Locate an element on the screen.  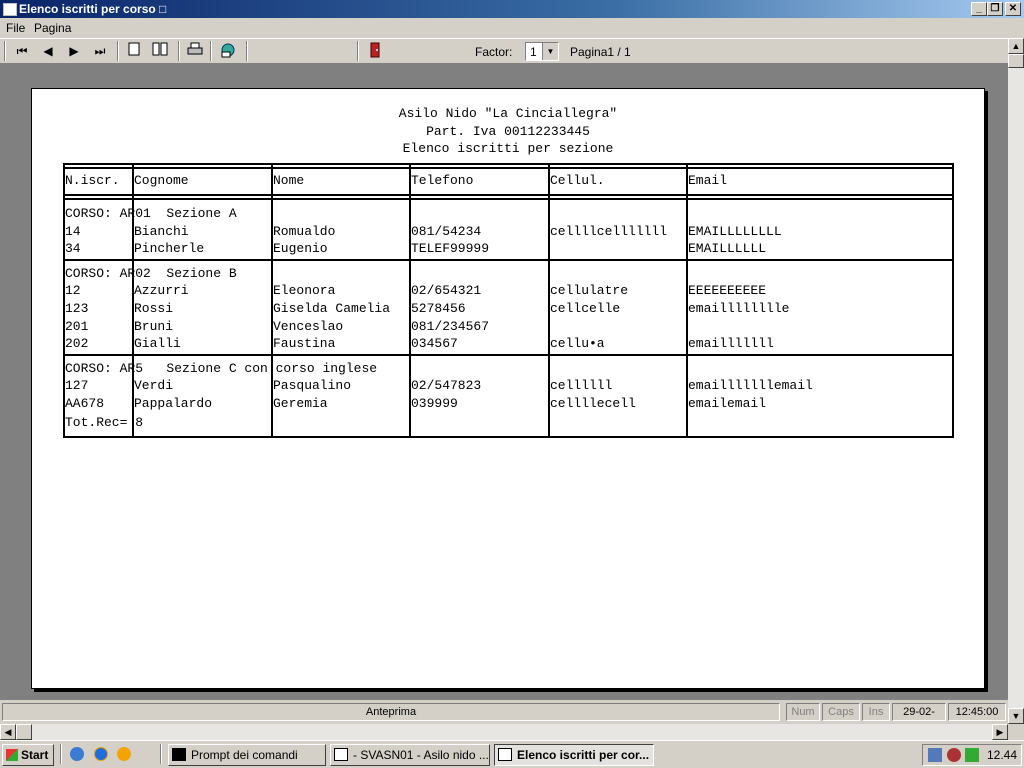
scroll-down-icon: ▼ is located at coordinates (1016, 716).